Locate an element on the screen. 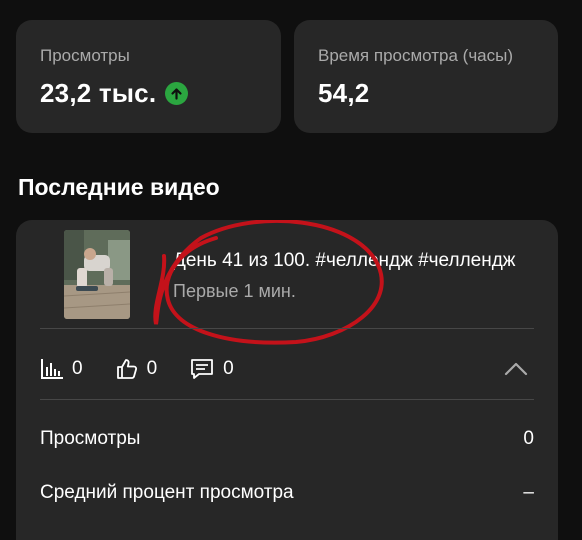 Image resolution: width=582 pixels, height=540 pixels. watch-time-stat-label: Время просмотра (часы) is located at coordinates (416, 55).